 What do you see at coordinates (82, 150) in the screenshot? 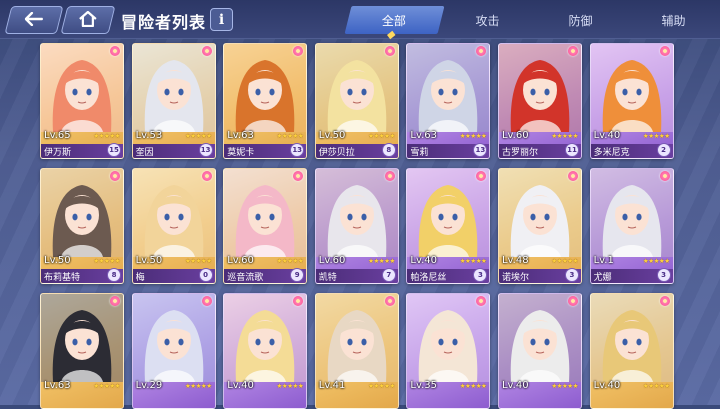
I see `name-bar: 伊万斯 15` at bounding box center [82, 150].